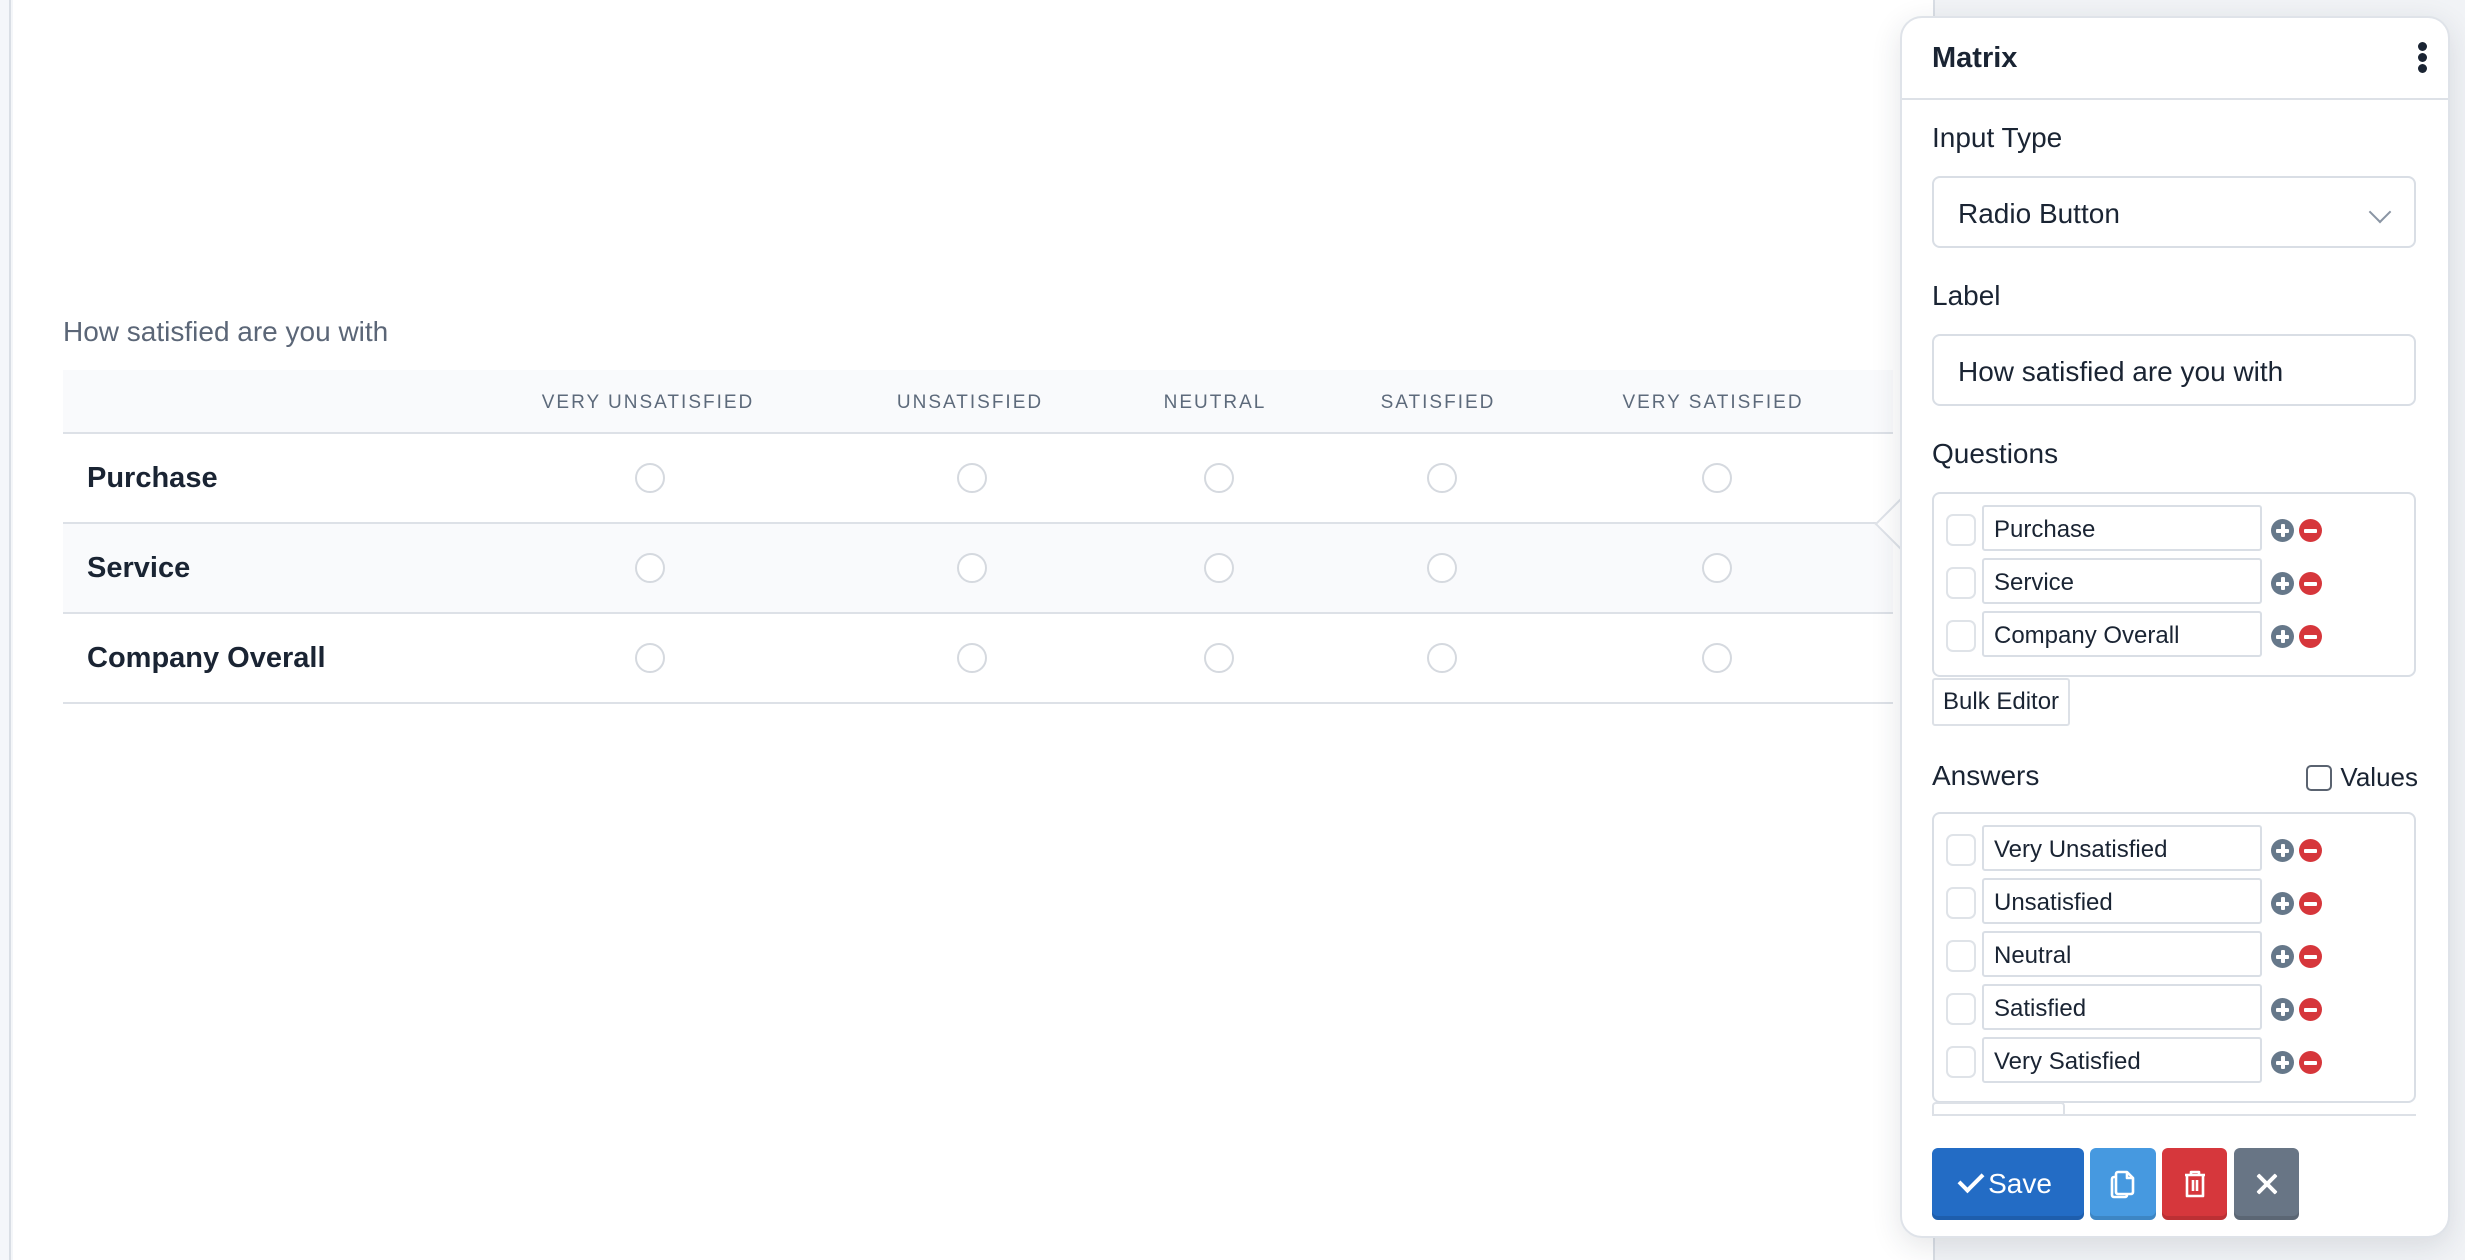  What do you see at coordinates (5, 630) in the screenshot?
I see `left-gutter` at bounding box center [5, 630].